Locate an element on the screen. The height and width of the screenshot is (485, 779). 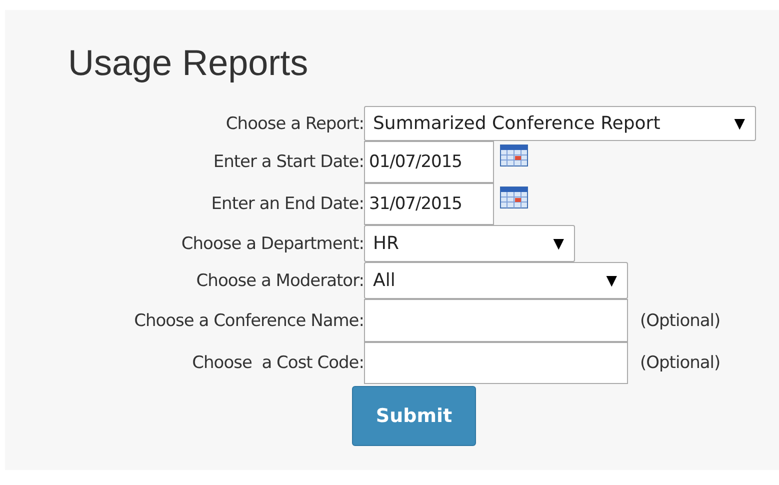
dropdown: Summarized Conference Report ▼ is located at coordinates (560, 123).